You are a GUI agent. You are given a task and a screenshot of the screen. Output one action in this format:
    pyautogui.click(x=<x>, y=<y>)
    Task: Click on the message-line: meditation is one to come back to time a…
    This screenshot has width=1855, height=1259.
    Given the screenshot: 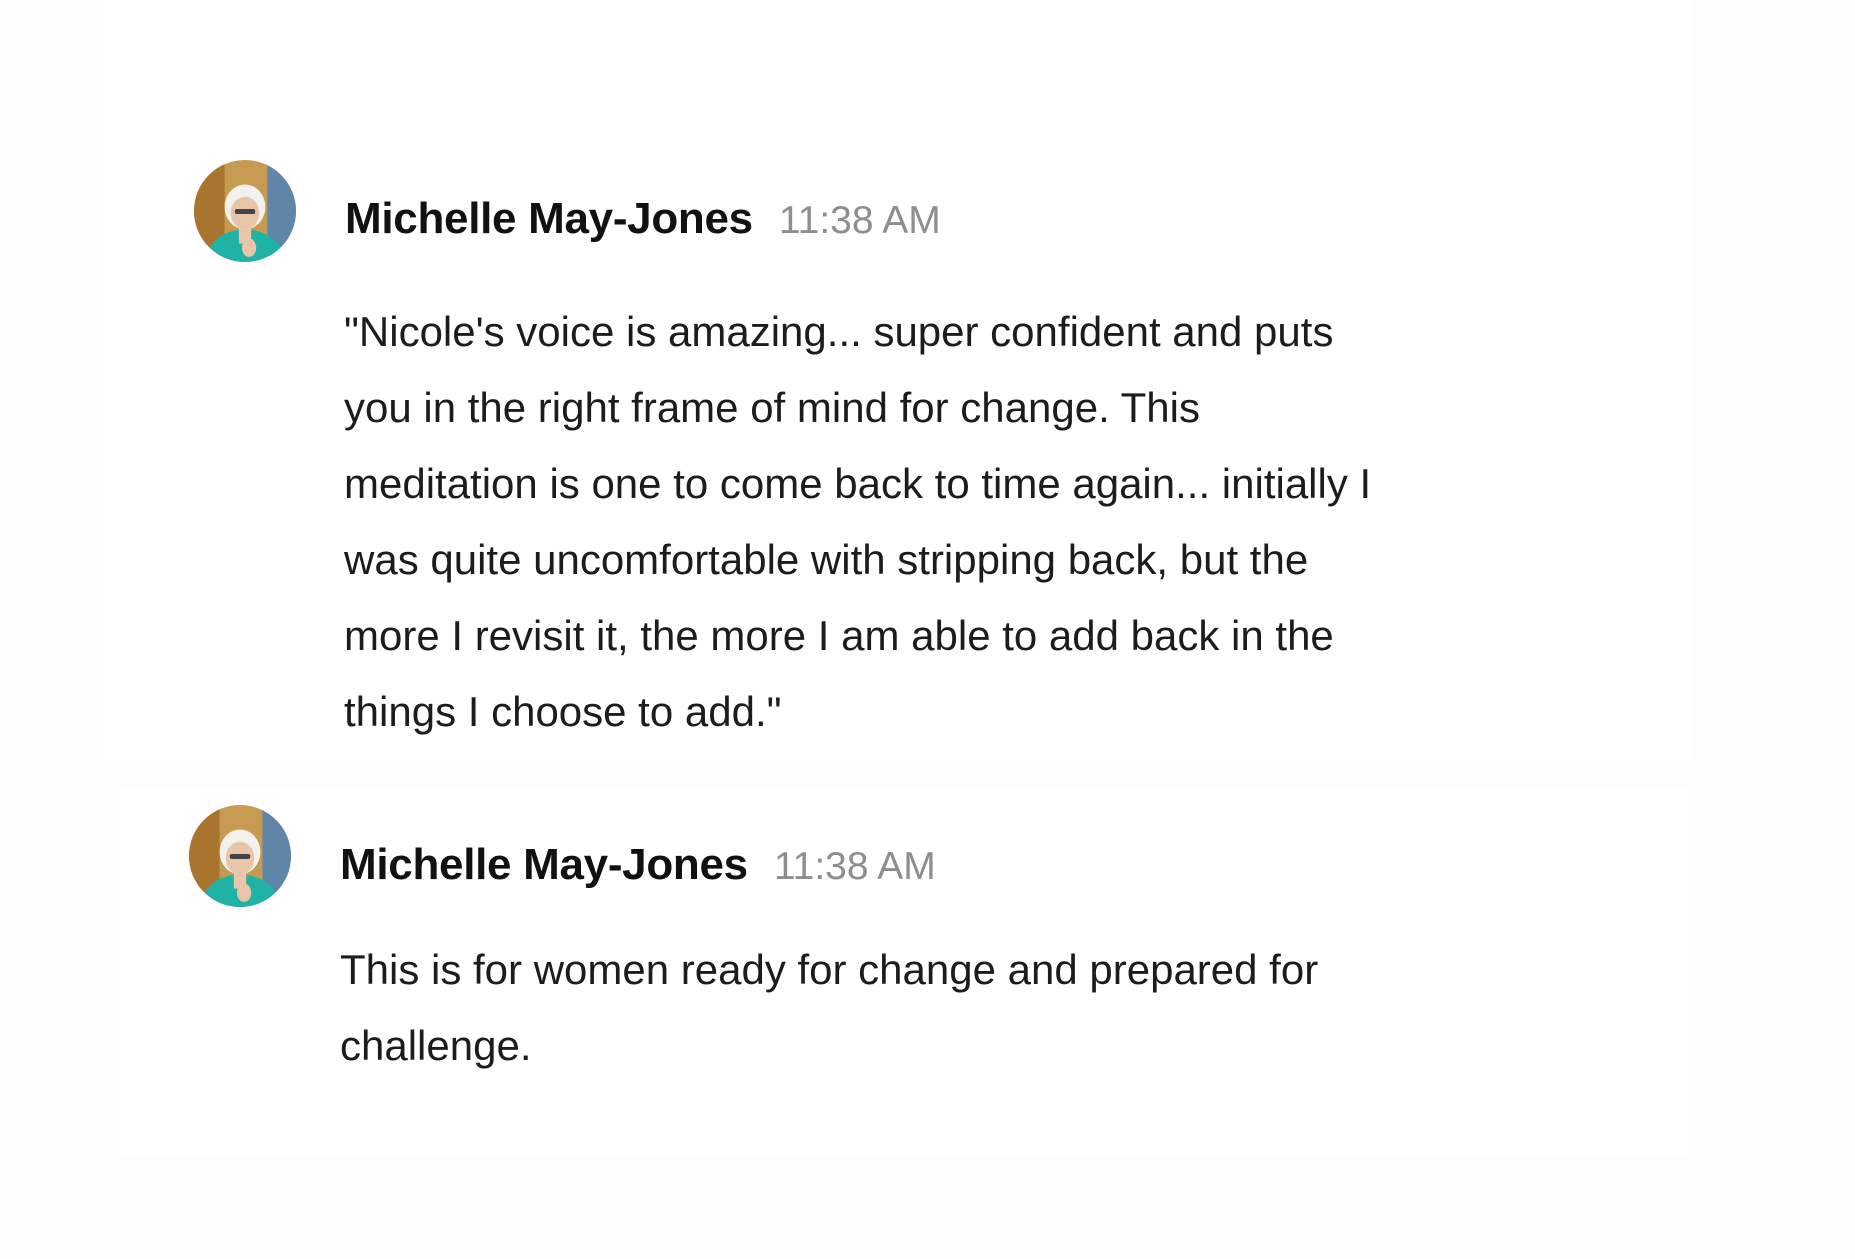 What is the action you would take?
    pyautogui.click(x=858, y=483)
    